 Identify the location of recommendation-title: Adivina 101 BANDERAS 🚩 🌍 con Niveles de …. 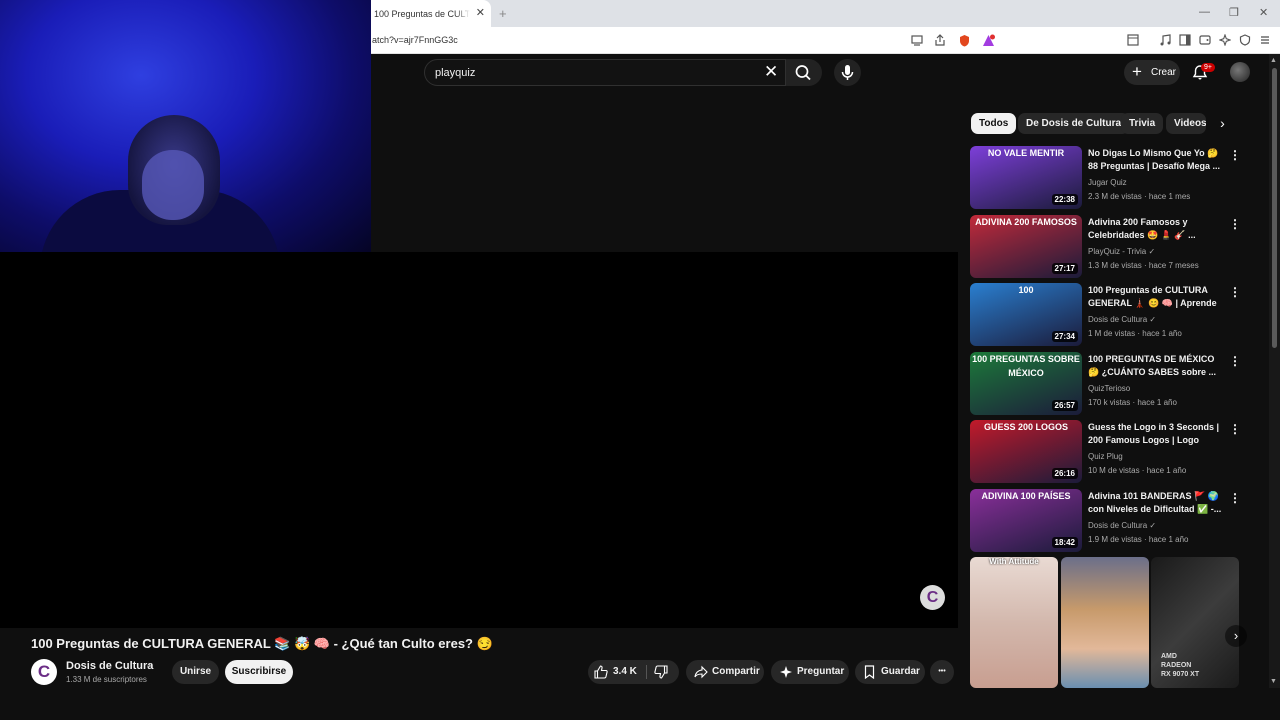
(1155, 503).